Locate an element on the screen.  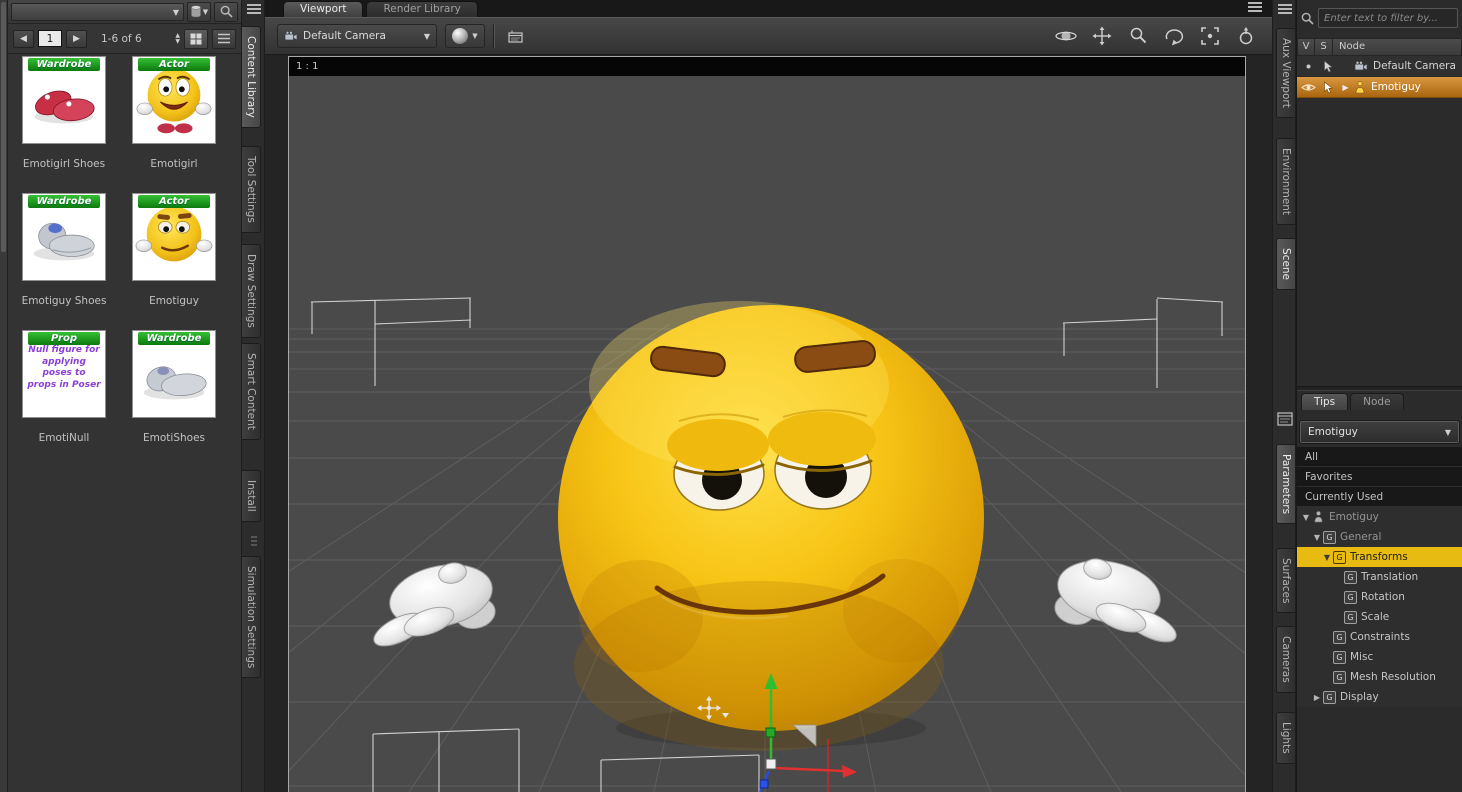
thumbnail-emotigirl: Actor is located at coordinates (174, 100).